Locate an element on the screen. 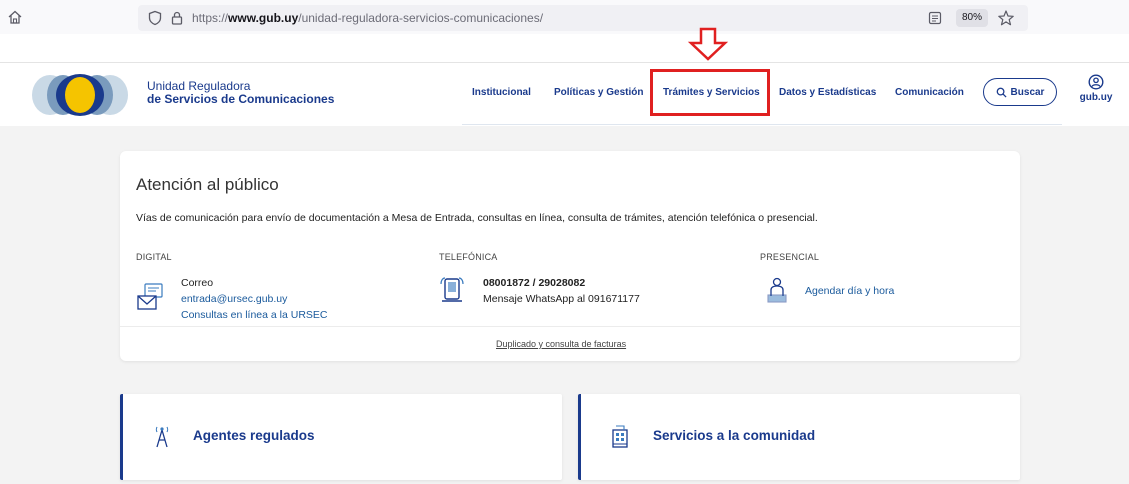 Image resolution: width=1129 pixels, height=484 pixels. phone-icon is located at coordinates (452, 289).